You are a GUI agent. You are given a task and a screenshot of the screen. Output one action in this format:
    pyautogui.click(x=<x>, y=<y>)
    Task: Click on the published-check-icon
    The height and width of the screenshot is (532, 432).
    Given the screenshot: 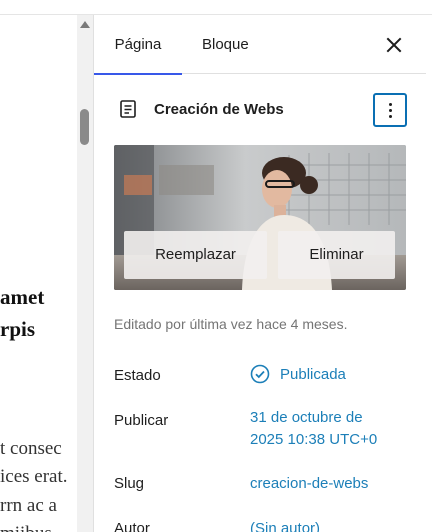 What is the action you would take?
    pyautogui.click(x=260, y=374)
    